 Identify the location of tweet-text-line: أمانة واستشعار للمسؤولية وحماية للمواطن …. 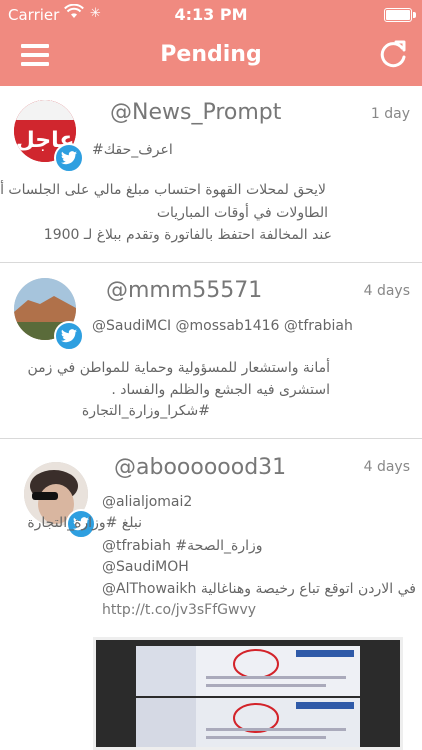
(178, 368).